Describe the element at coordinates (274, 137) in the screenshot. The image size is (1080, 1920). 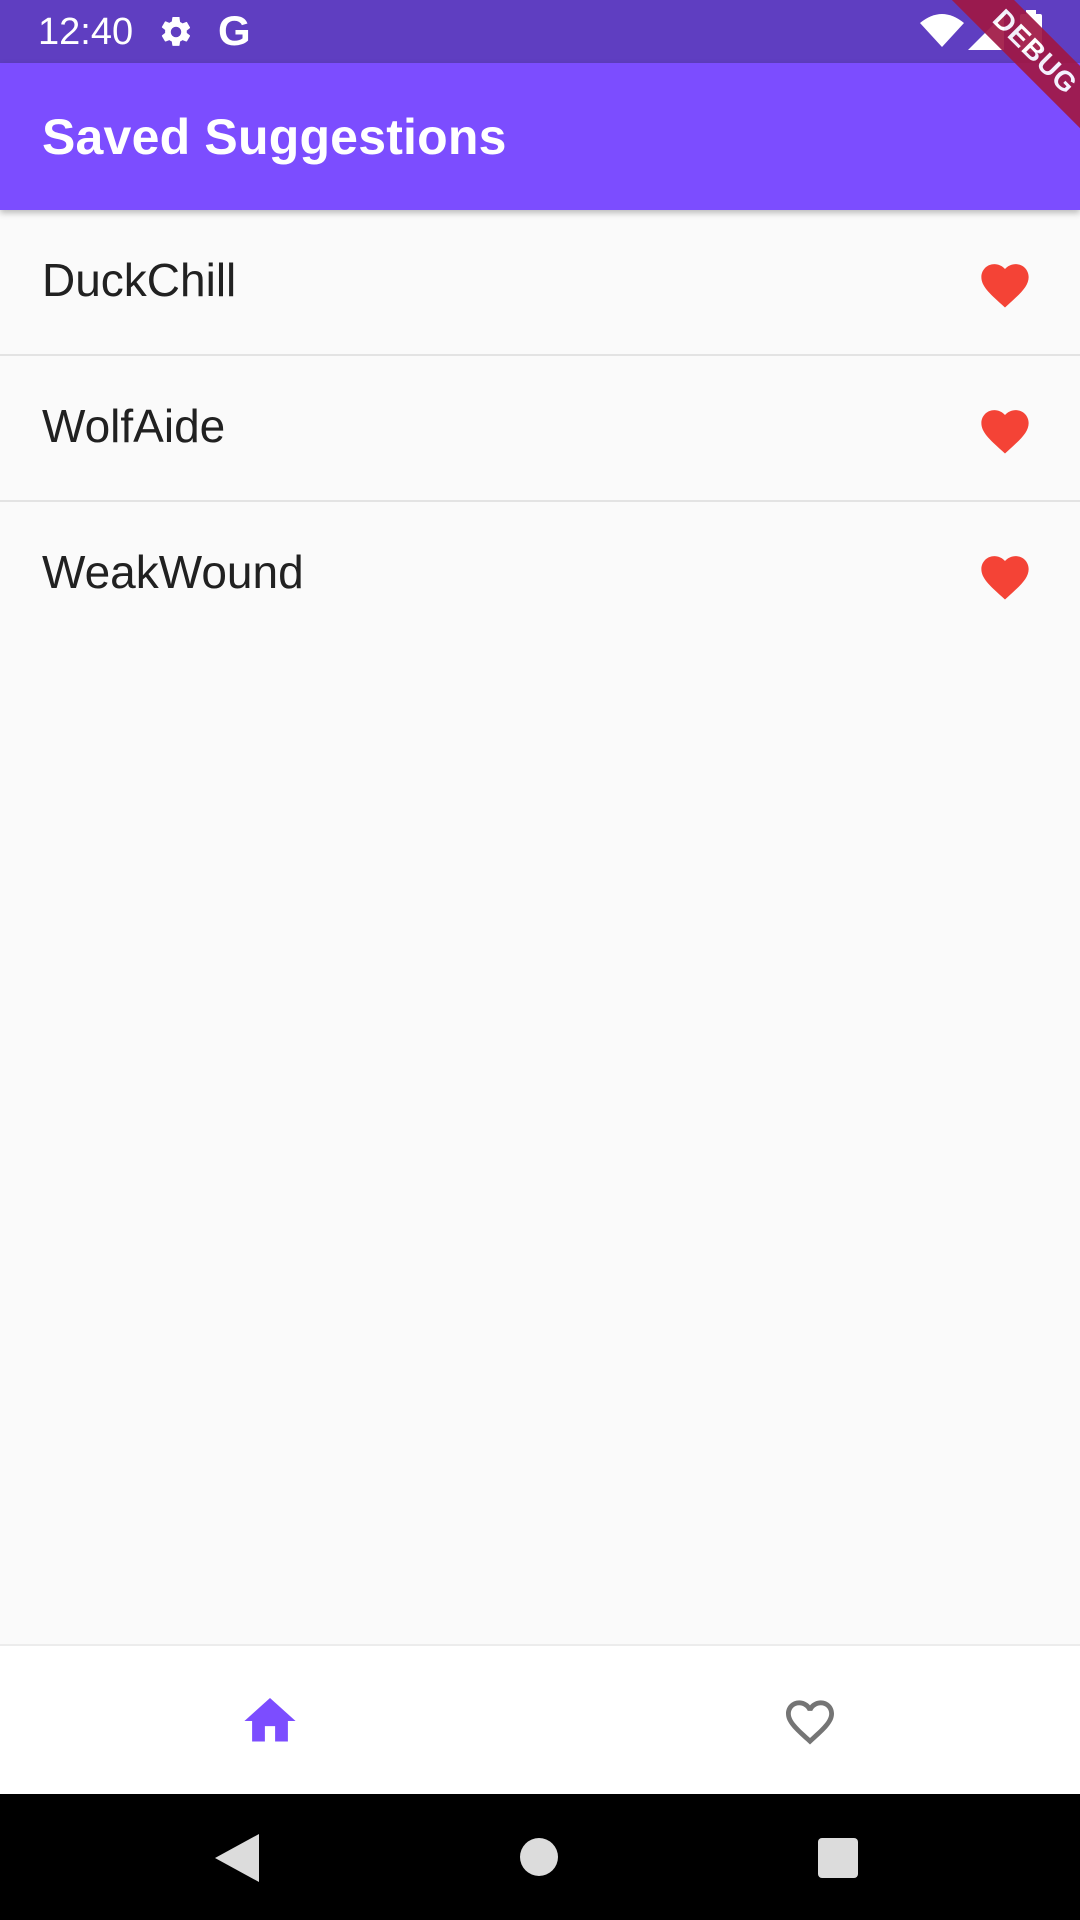
I see `page-title: Saved Suggestions` at that location.